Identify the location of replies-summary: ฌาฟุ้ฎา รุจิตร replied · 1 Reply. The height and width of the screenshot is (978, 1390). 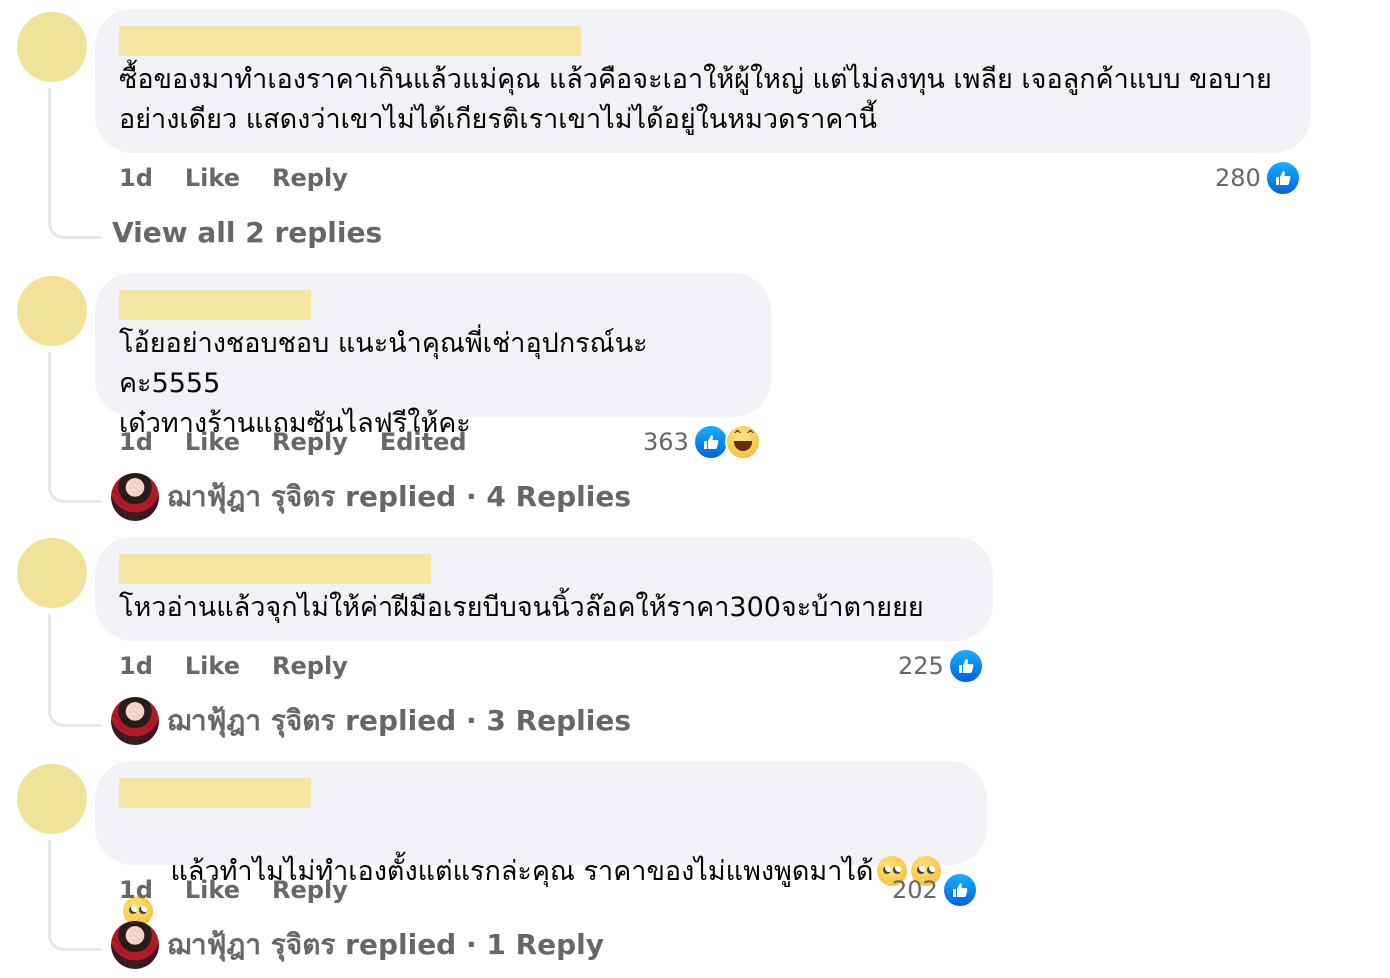
(357, 945).